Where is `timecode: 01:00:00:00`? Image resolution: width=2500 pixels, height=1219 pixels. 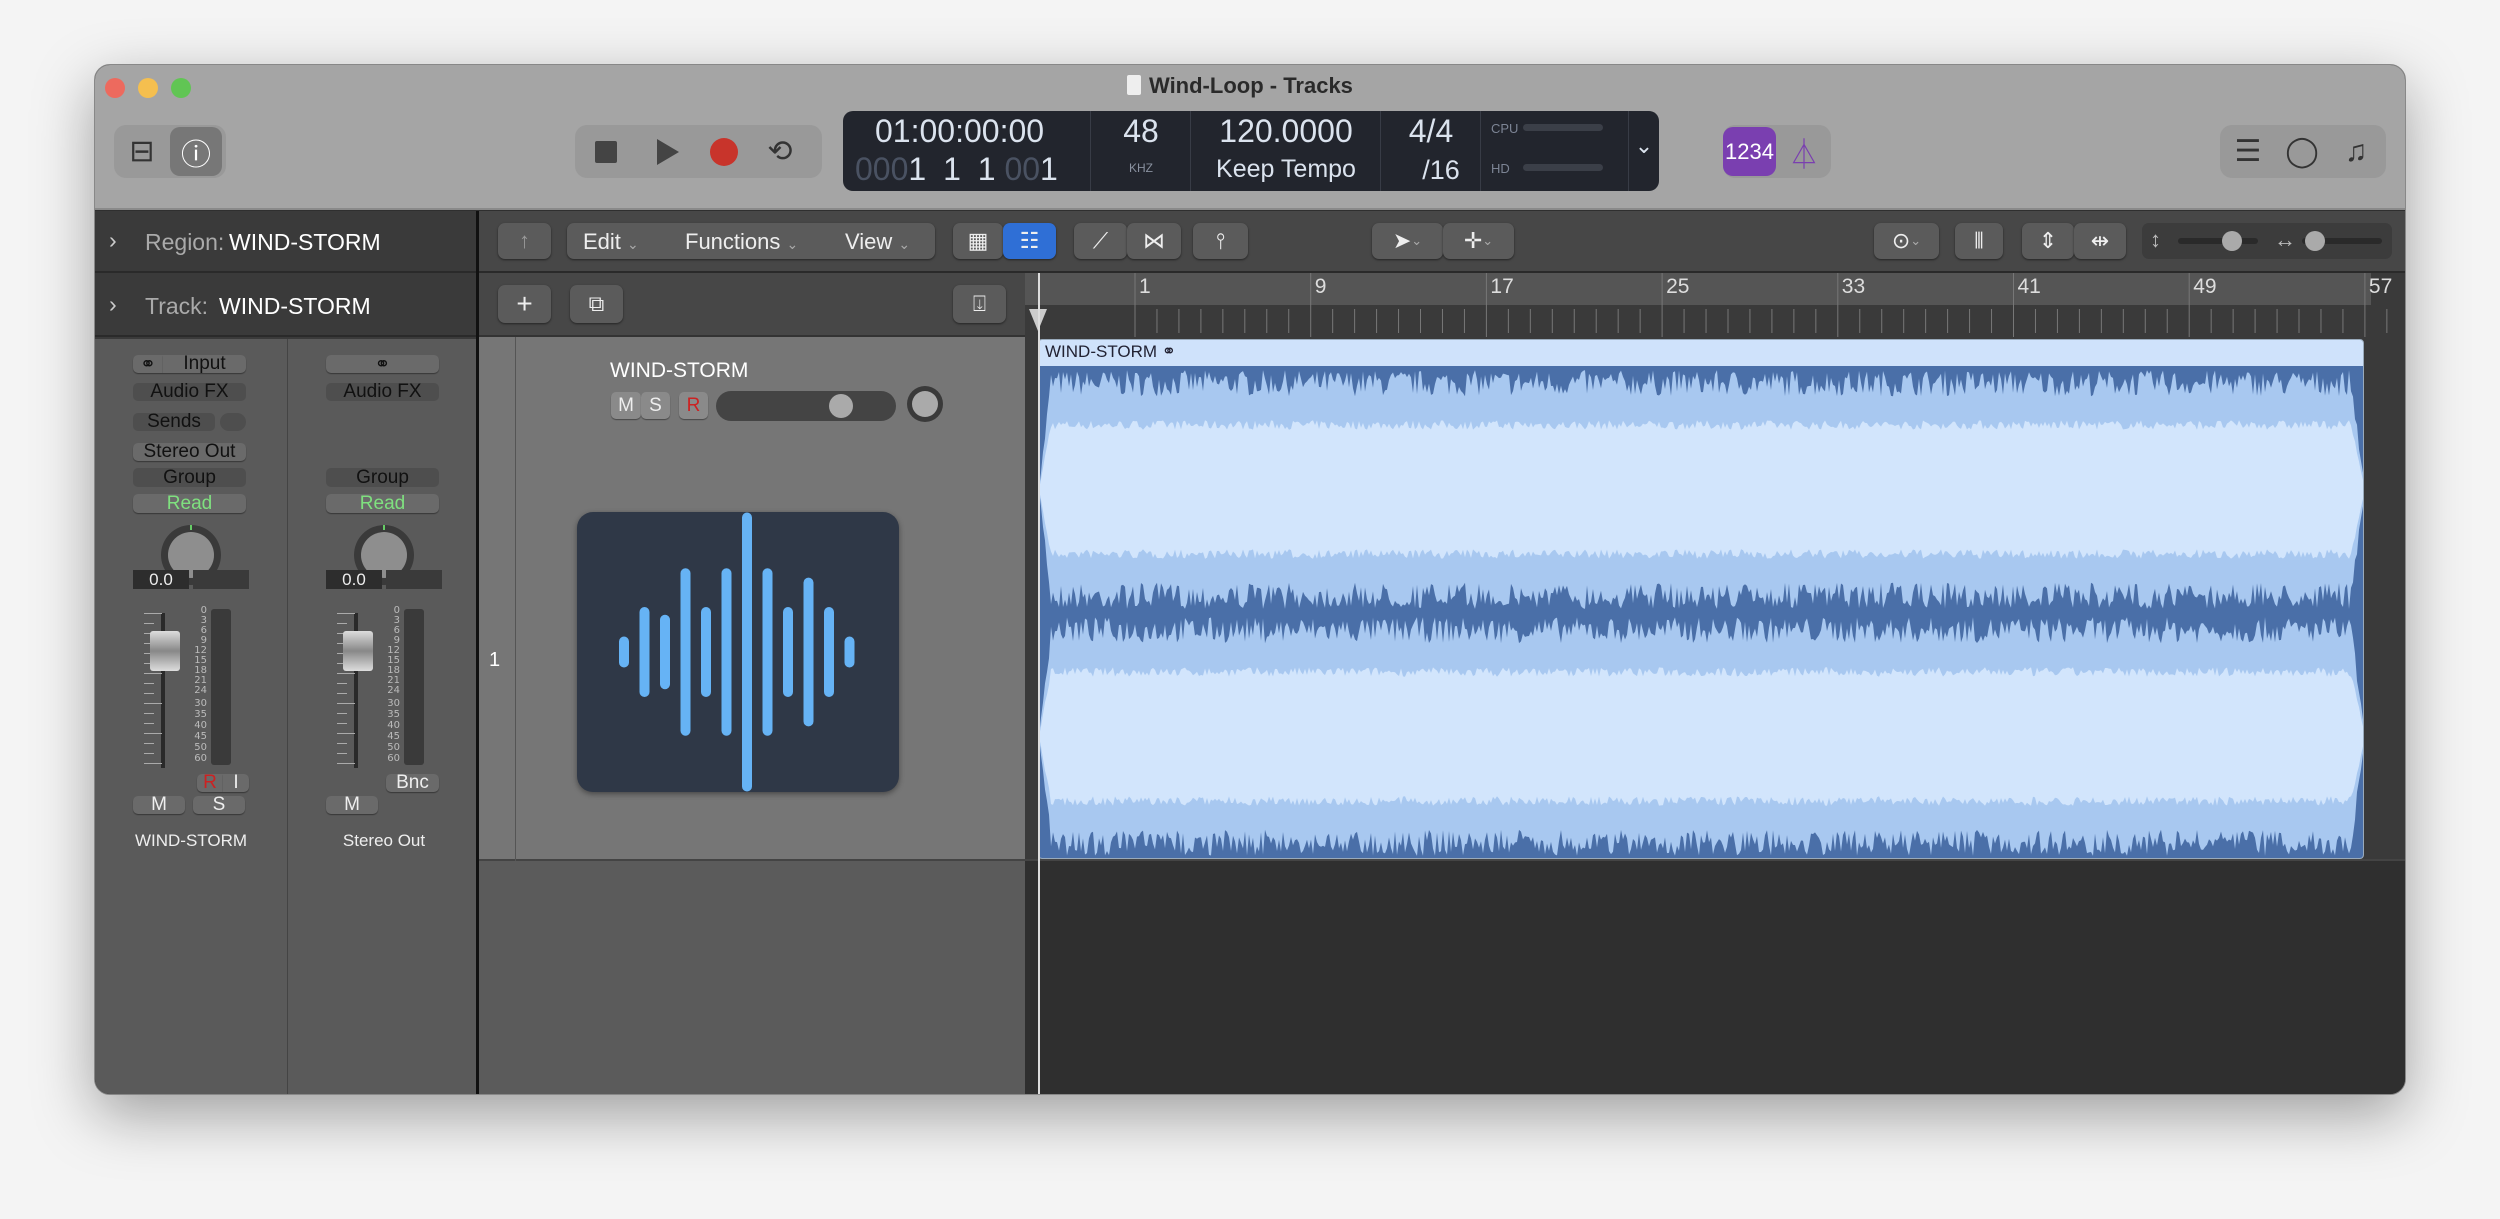
timecode: 01:00:00:00 is located at coordinates (960, 131).